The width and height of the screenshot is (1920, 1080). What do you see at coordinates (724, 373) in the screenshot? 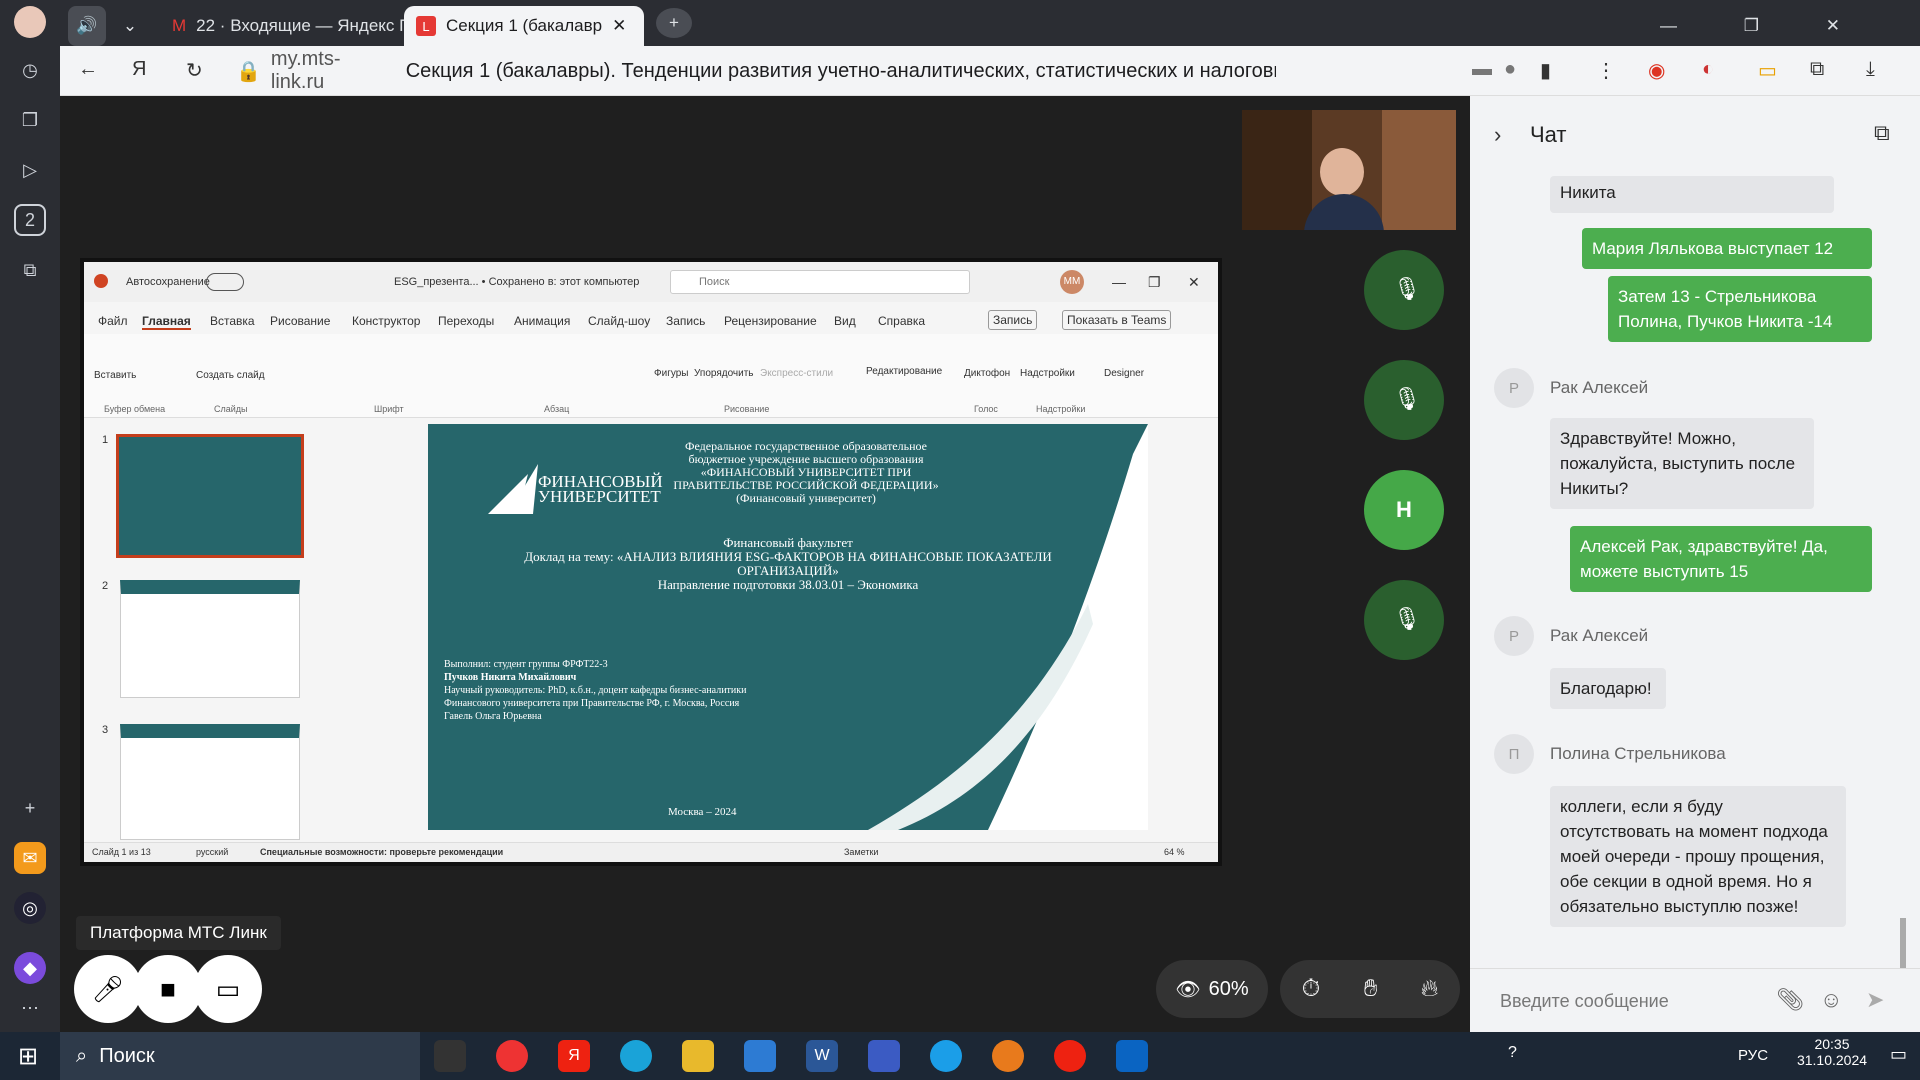
I see `arrange-button: Упорядочить` at bounding box center [724, 373].